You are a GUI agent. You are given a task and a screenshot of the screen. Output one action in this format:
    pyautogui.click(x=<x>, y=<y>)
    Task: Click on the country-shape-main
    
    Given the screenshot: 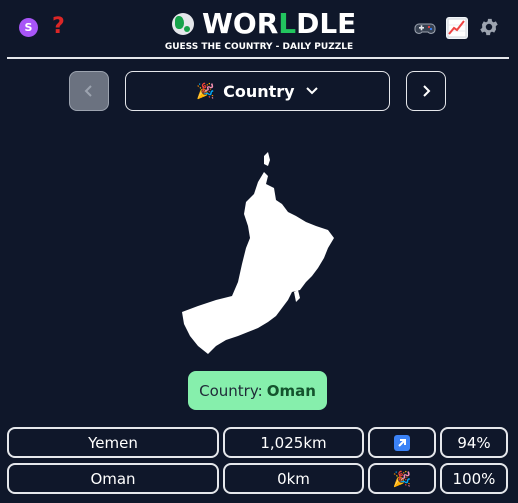 What is the action you would take?
    pyautogui.click(x=258, y=263)
    